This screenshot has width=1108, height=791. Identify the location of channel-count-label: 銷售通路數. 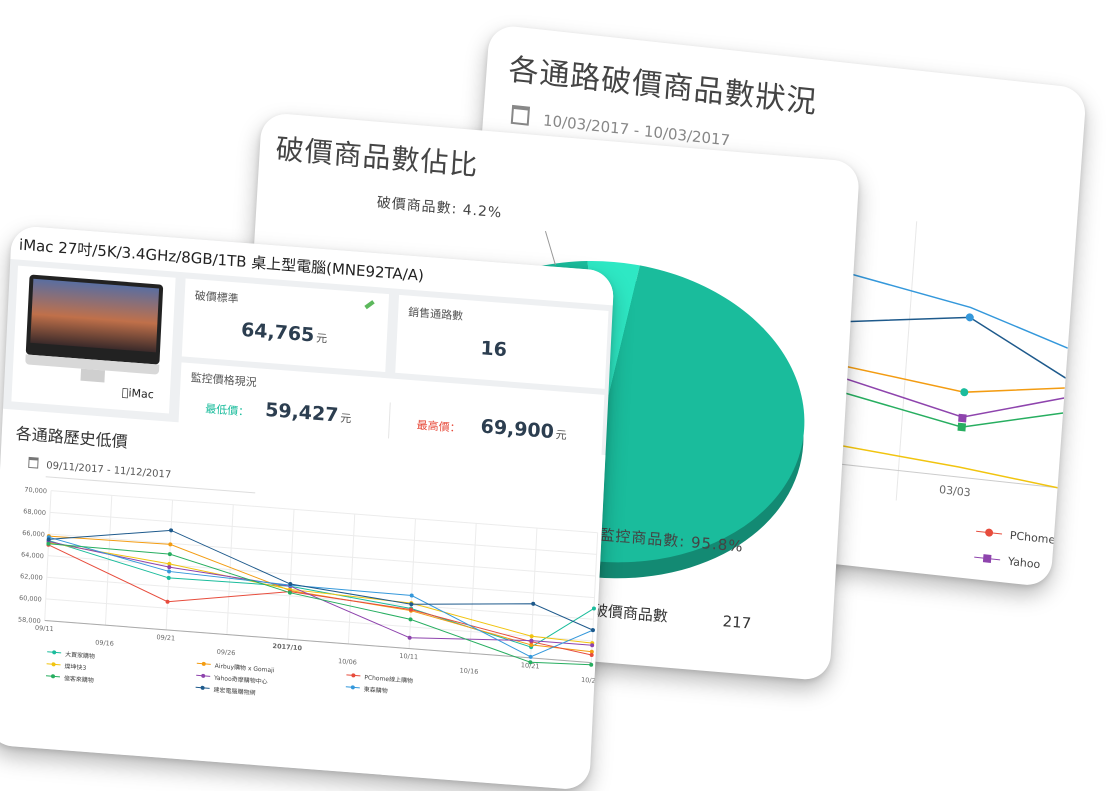
(435, 314).